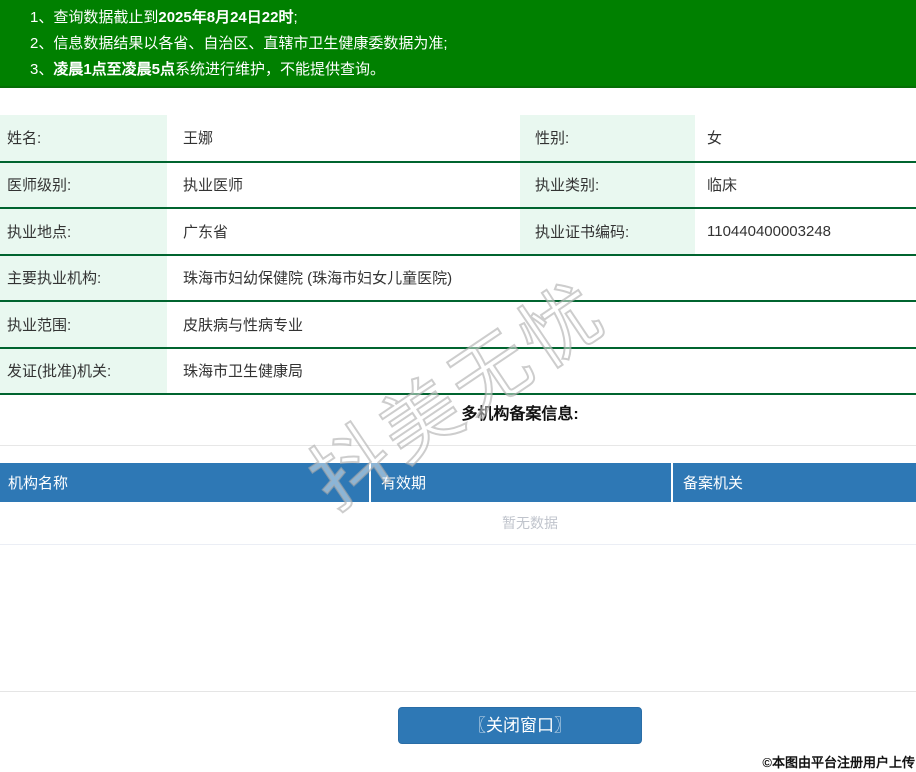 This screenshot has width=916, height=772. I want to click on filing-table-empty-row: 暂无数据, so click(458, 523).